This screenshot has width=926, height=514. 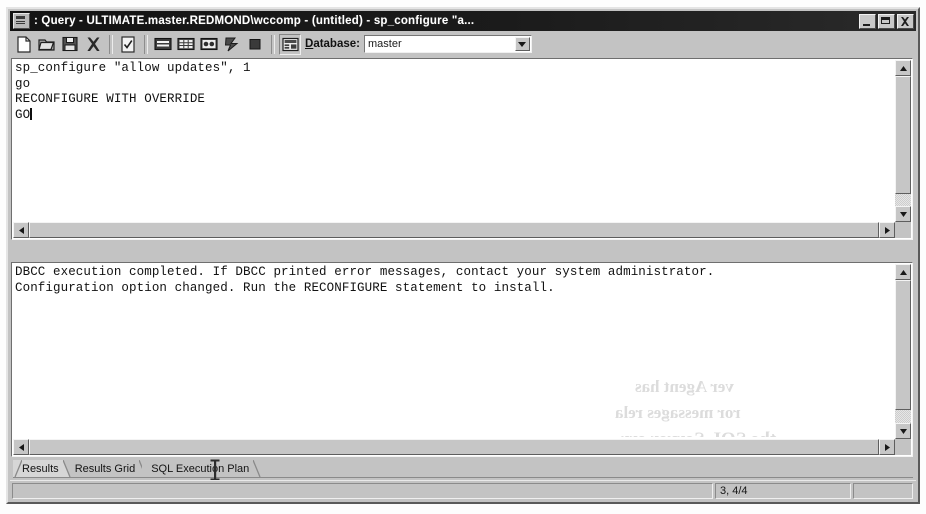 I want to click on stop-query-button, so click(x=255, y=44).